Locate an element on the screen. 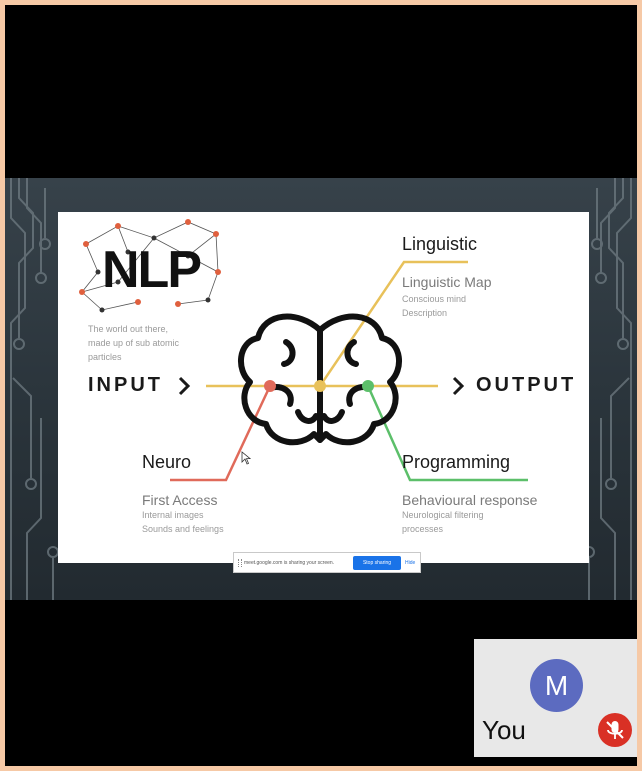 The image size is (642, 771). mouse-cursor-icon is located at coordinates (246, 458).